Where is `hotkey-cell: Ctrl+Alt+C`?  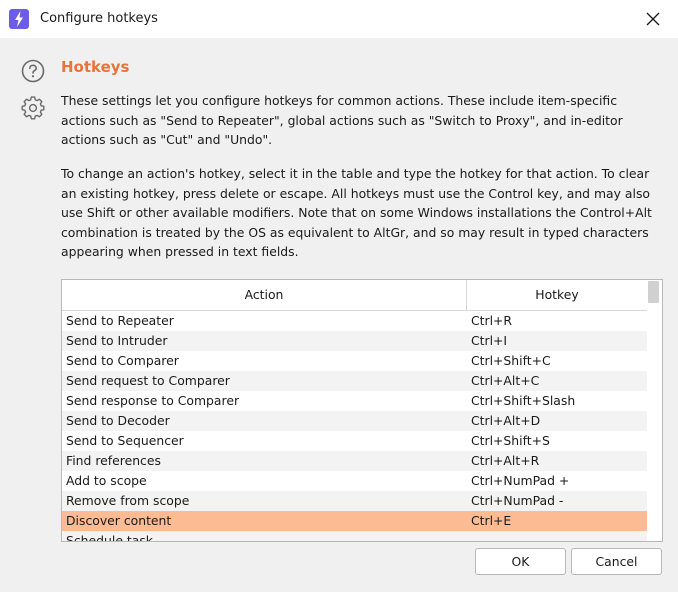 hotkey-cell: Ctrl+Alt+C is located at coordinates (505, 380).